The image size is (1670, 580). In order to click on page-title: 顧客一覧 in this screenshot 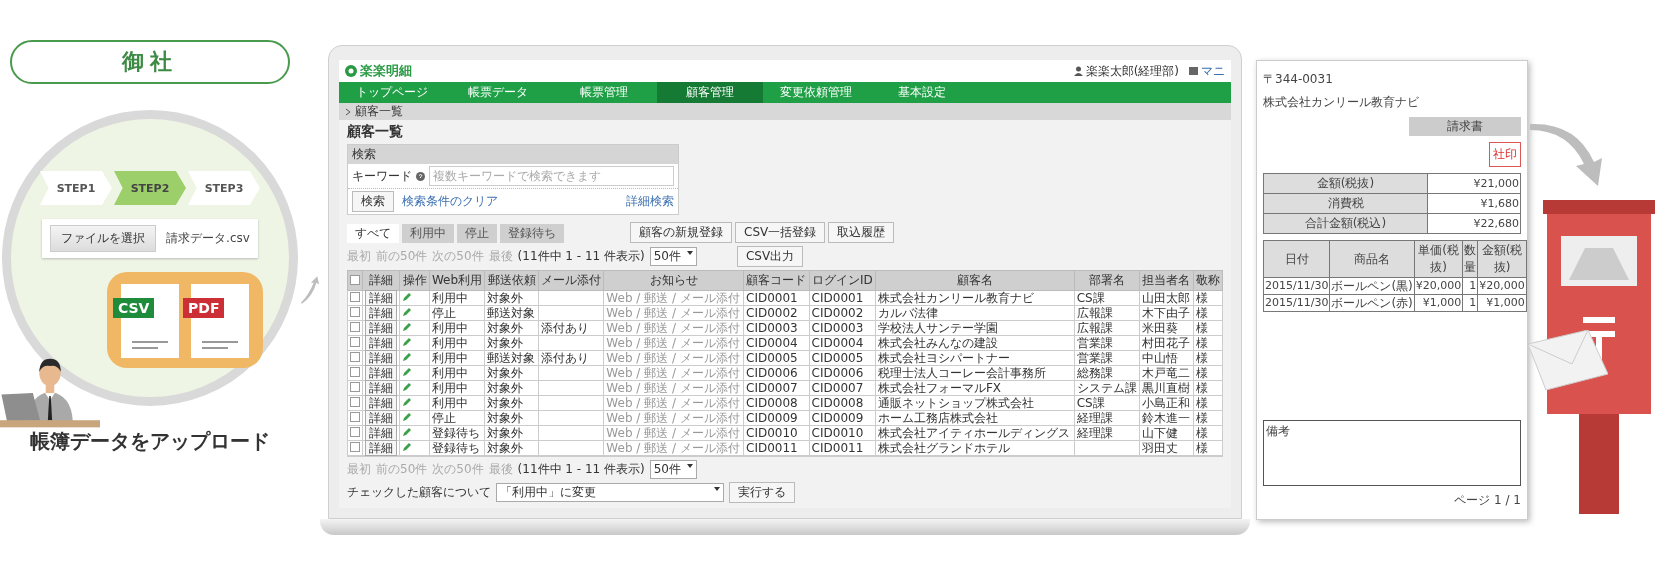, I will do `click(375, 132)`.